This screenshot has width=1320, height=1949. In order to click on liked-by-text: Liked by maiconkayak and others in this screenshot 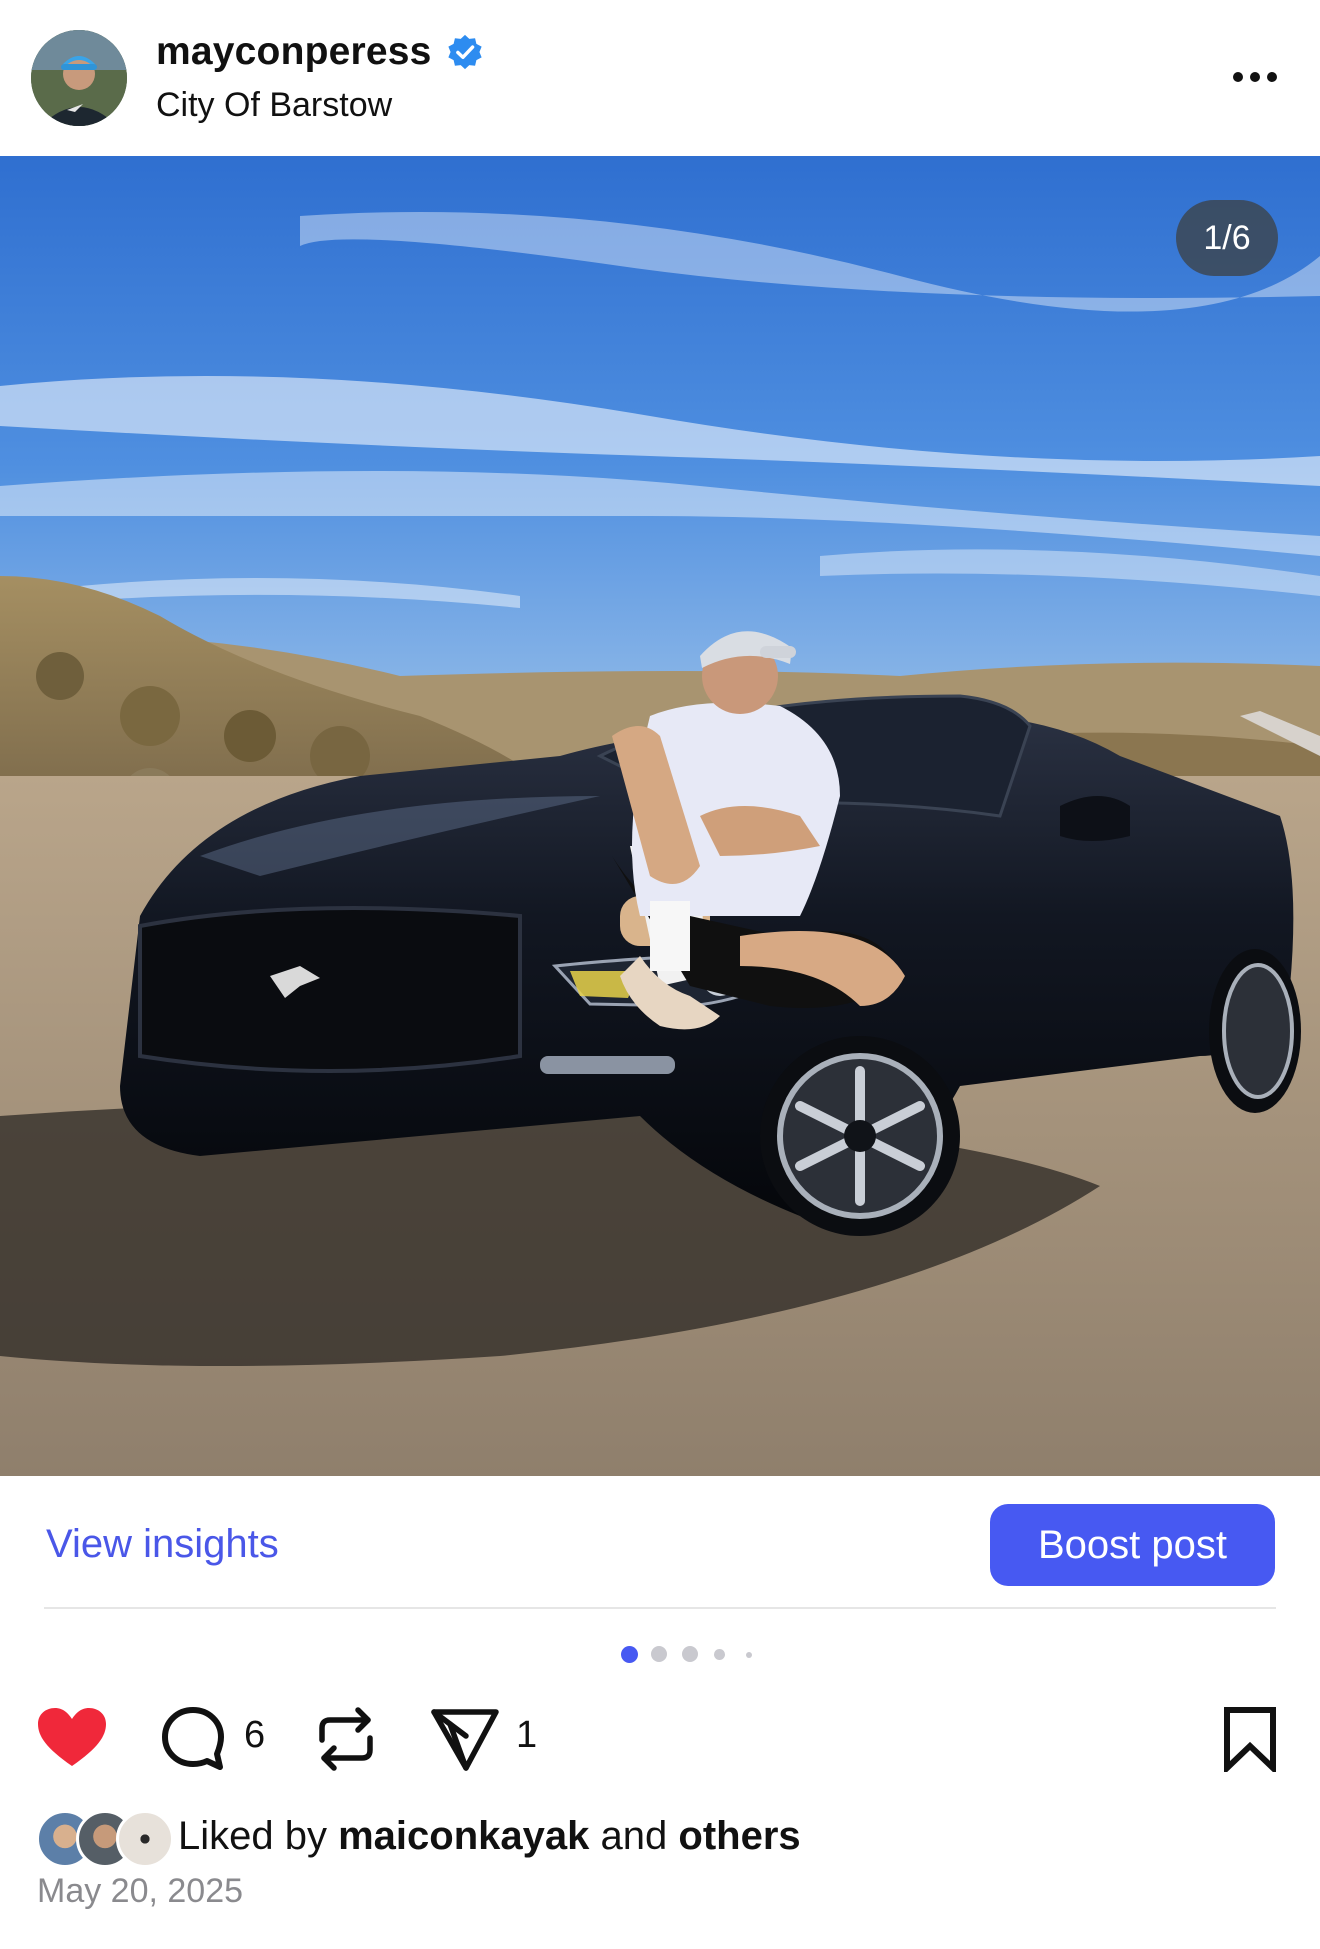, I will do `click(489, 1836)`.